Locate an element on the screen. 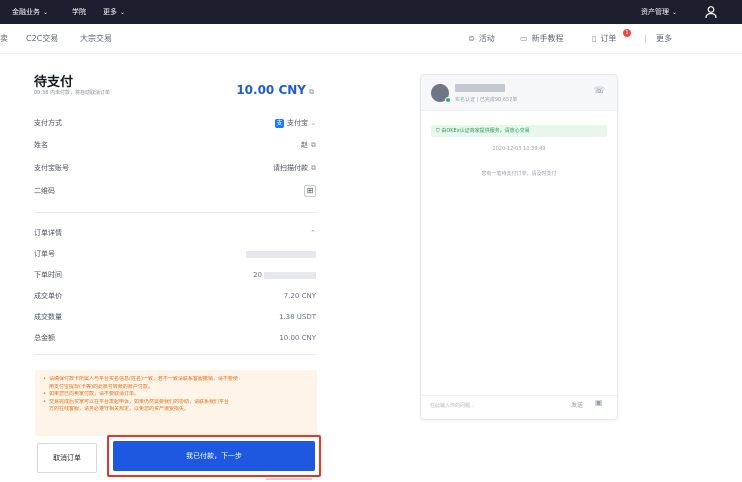  notice-text: 方的在线客服，请务必遵守相关规定，以免您的资产遭受损失。 is located at coordinates (119, 409).